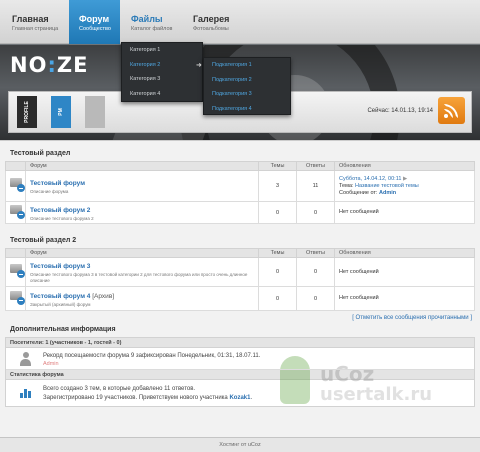 The height and width of the screenshot is (452, 480). What do you see at coordinates (162, 50) in the screenshot?
I see `dropdown-category-1: Категория 1` at bounding box center [162, 50].